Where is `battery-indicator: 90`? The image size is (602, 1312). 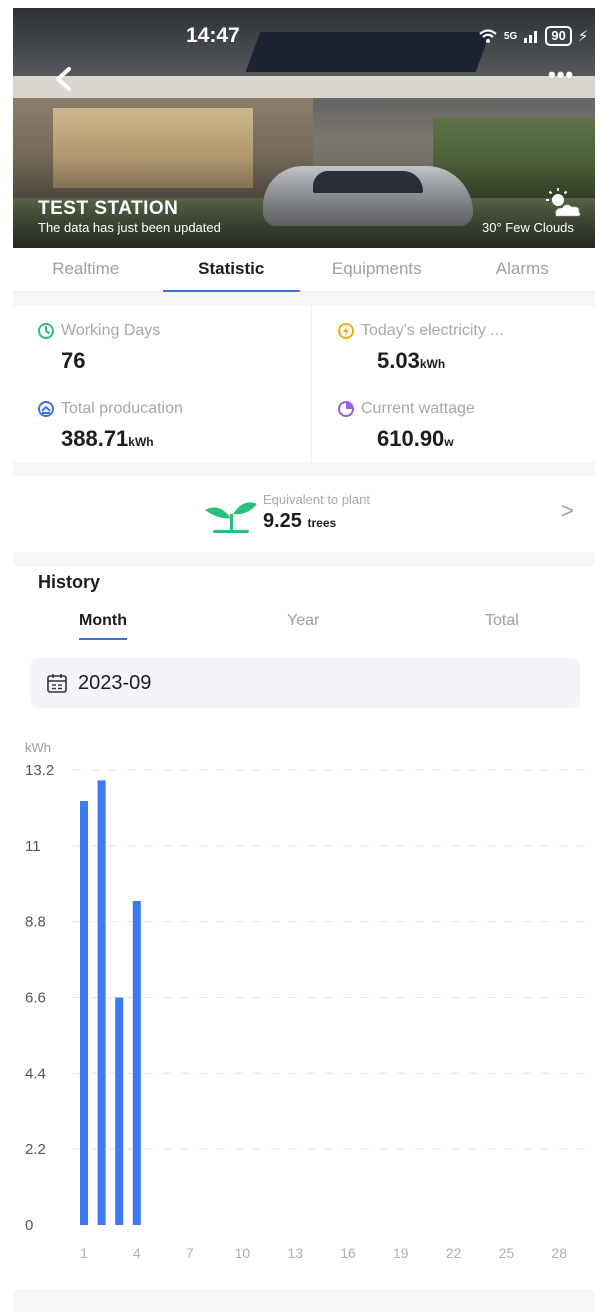
battery-indicator: 90 is located at coordinates (558, 36).